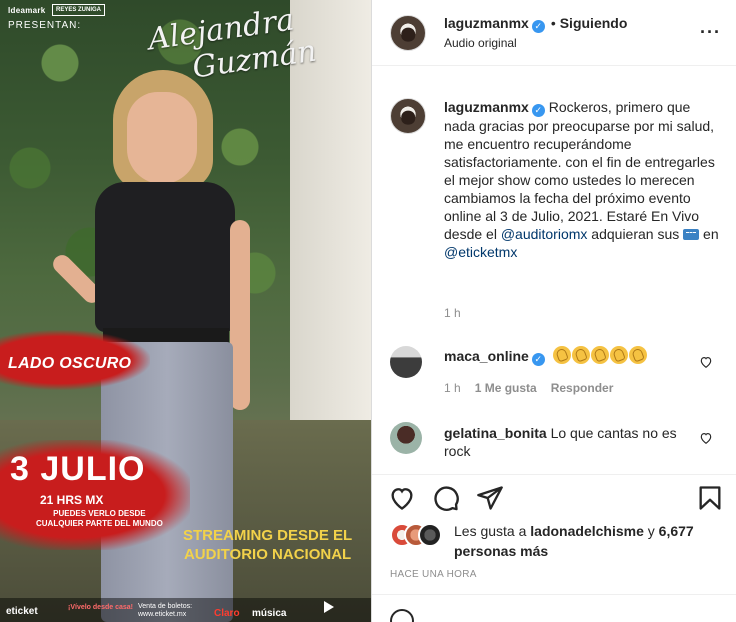  I want to click on clapping-hands-emoji, so click(600, 355).